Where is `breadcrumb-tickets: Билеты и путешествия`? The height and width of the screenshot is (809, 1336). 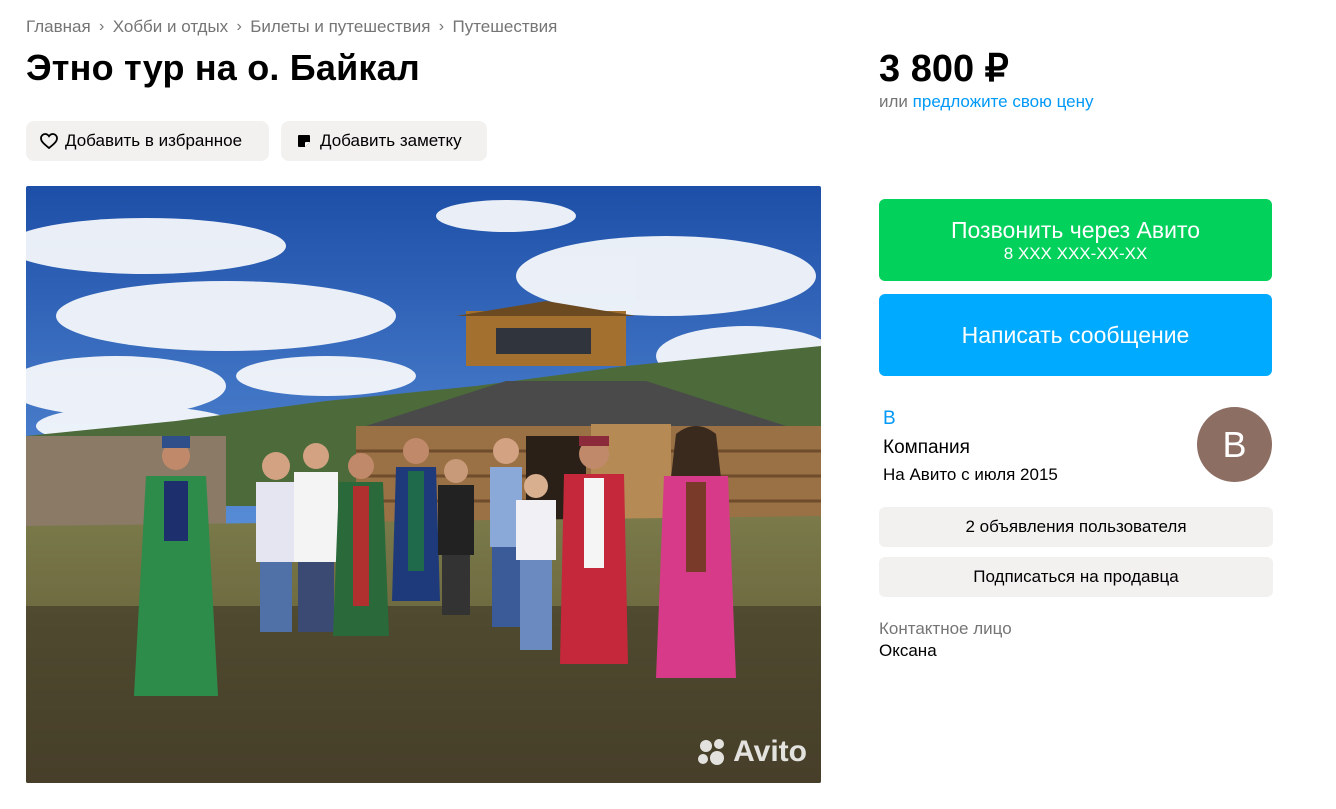 breadcrumb-tickets: Билеты и путешествия is located at coordinates (340, 27).